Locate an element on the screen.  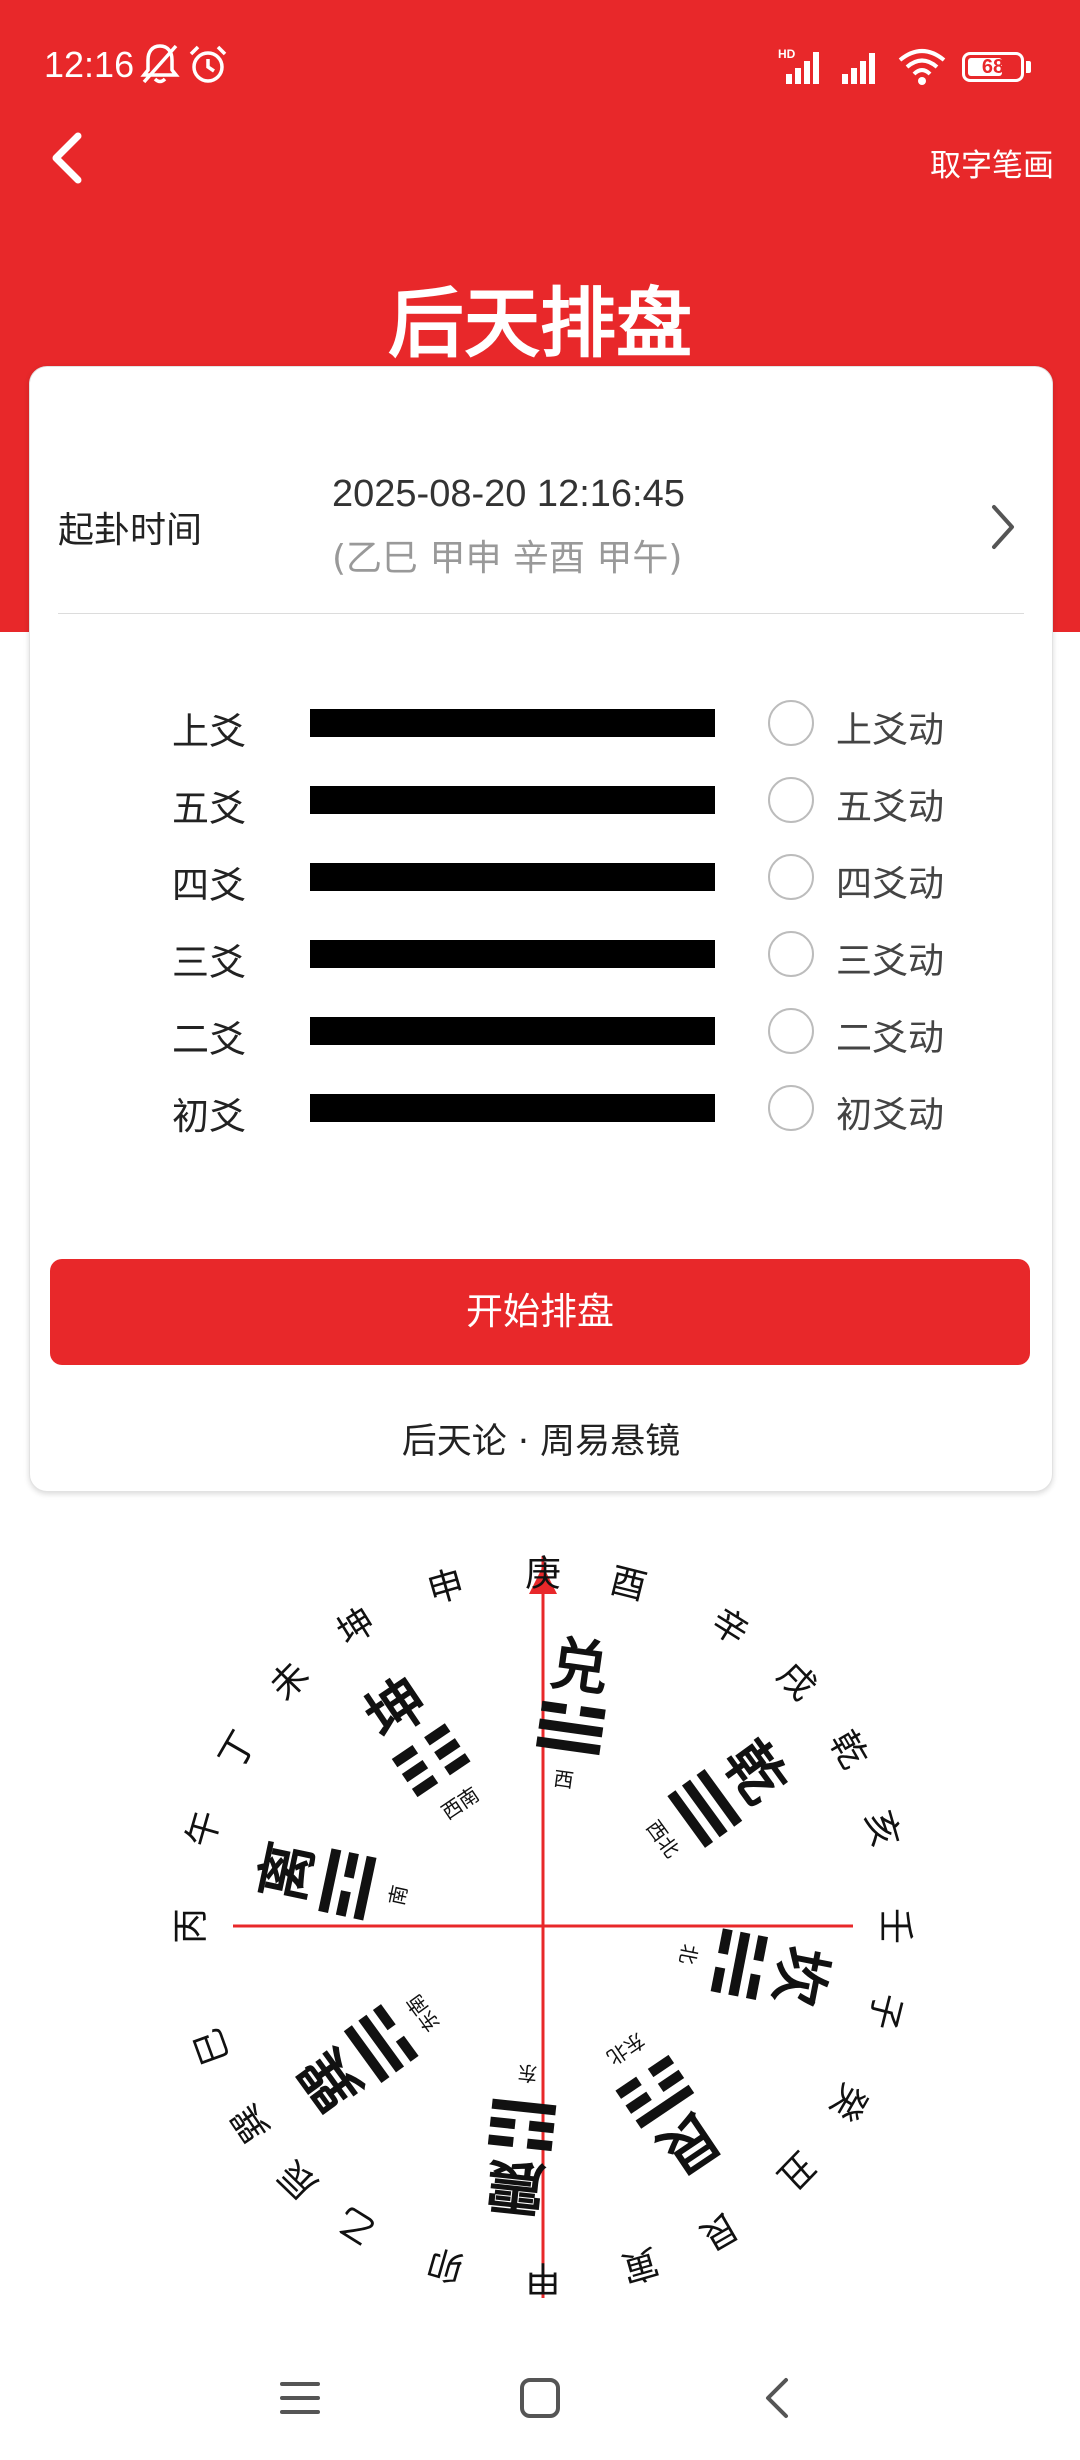
back-button is located at coordinates (70, 160).